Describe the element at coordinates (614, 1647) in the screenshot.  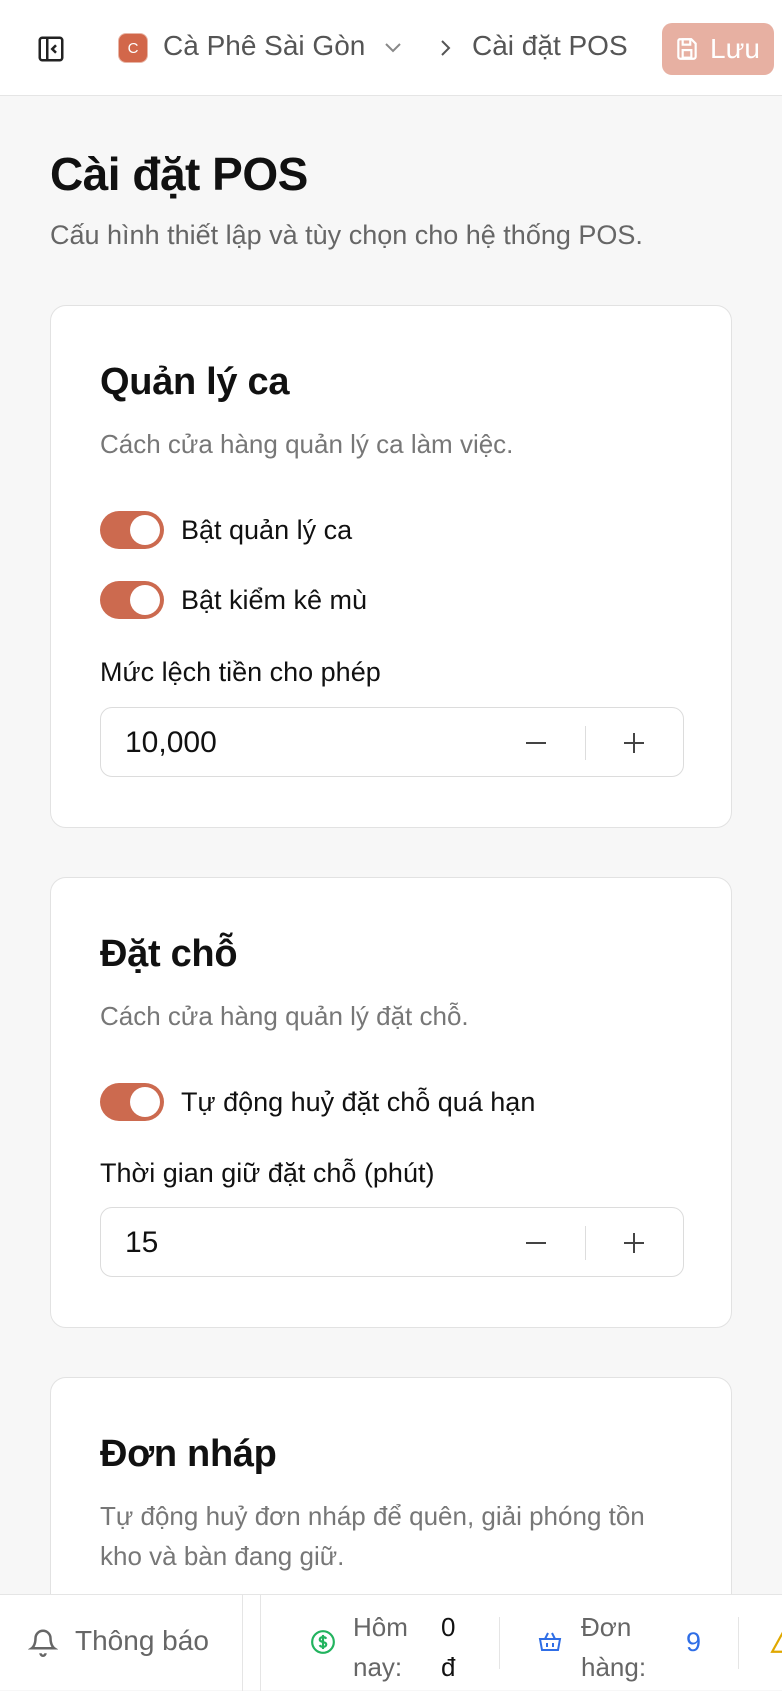
I see `orders-label: Đơn hàng:` at that location.